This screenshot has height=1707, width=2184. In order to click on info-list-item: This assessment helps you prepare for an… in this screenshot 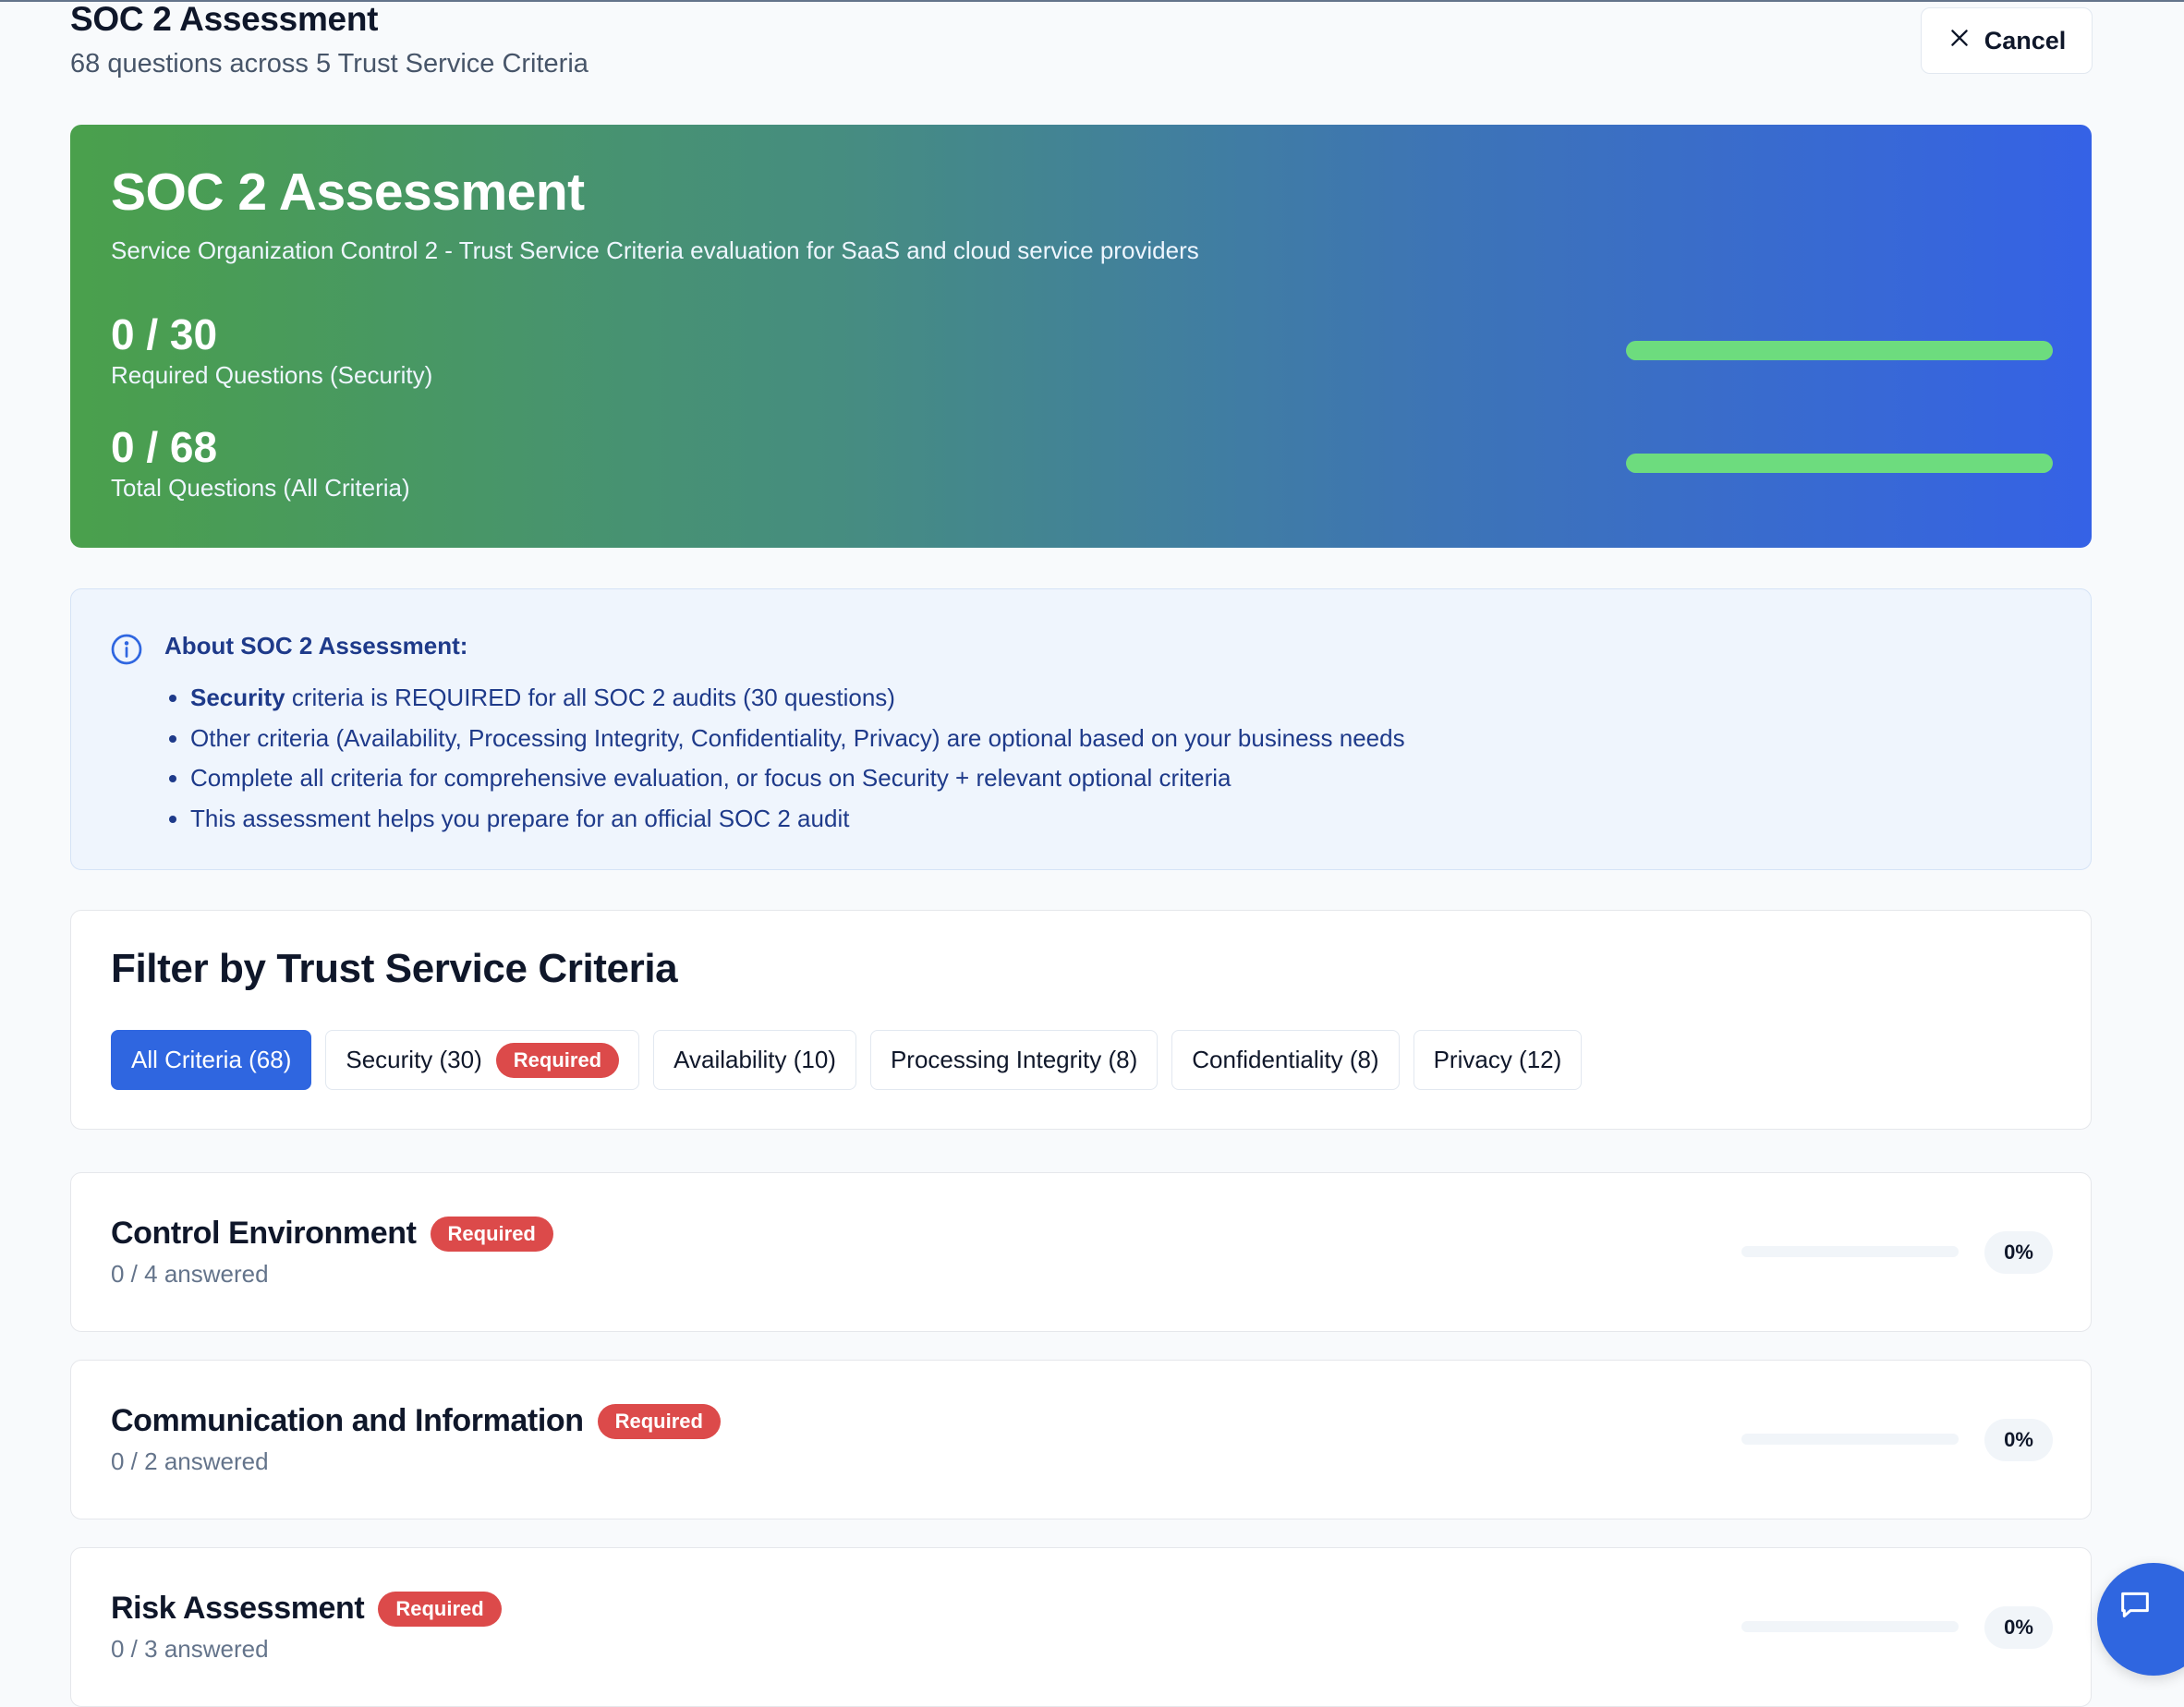, I will do `click(797, 819)`.